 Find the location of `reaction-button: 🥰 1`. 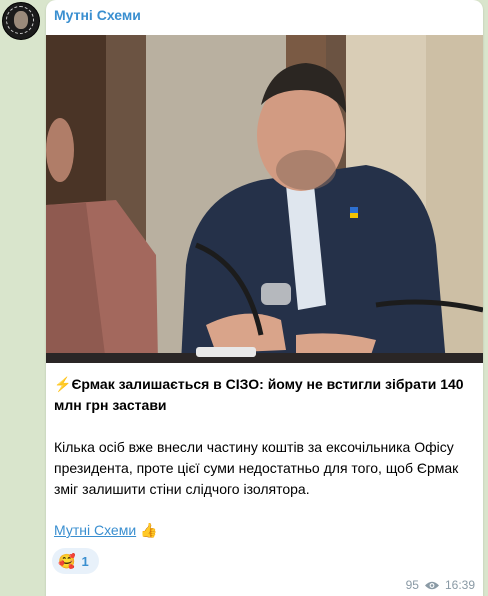

reaction-button: 🥰 1 is located at coordinates (75, 561).